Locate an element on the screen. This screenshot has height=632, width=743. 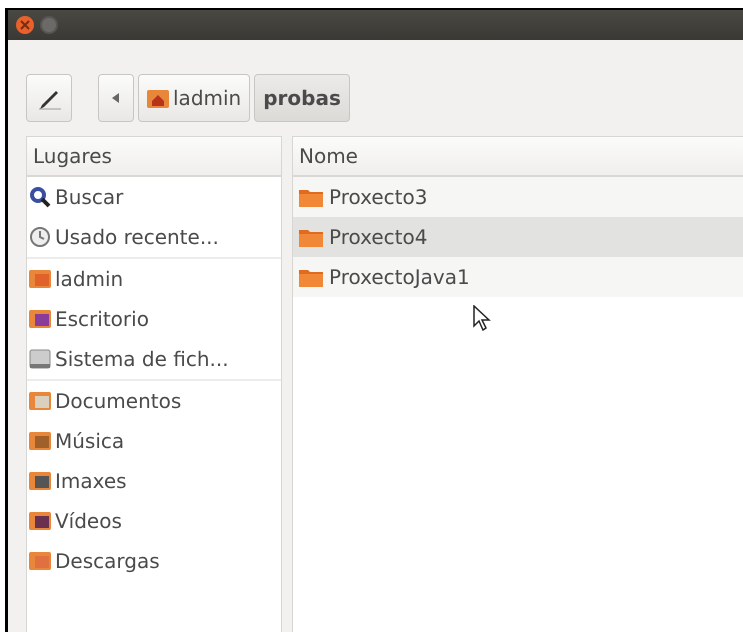
sidebar-item: ladmin is located at coordinates (154, 279).